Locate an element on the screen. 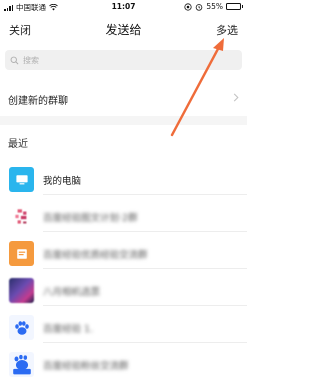 The image size is (320, 383). contact-row: 百度经验粉丝交流群 is located at coordinates (123, 365).